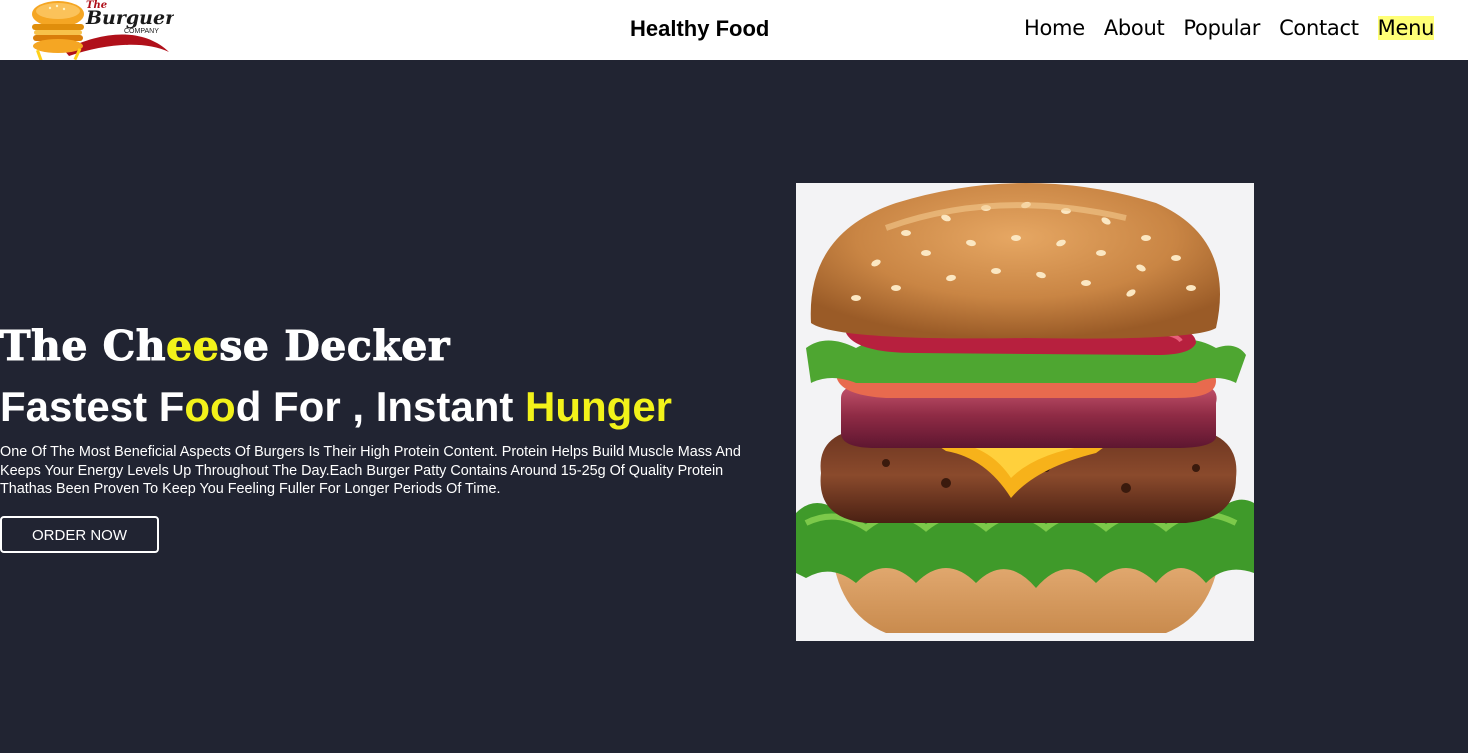 This screenshot has width=1468, height=753. I want to click on hero-title-part2: se Decker, so click(334, 346).